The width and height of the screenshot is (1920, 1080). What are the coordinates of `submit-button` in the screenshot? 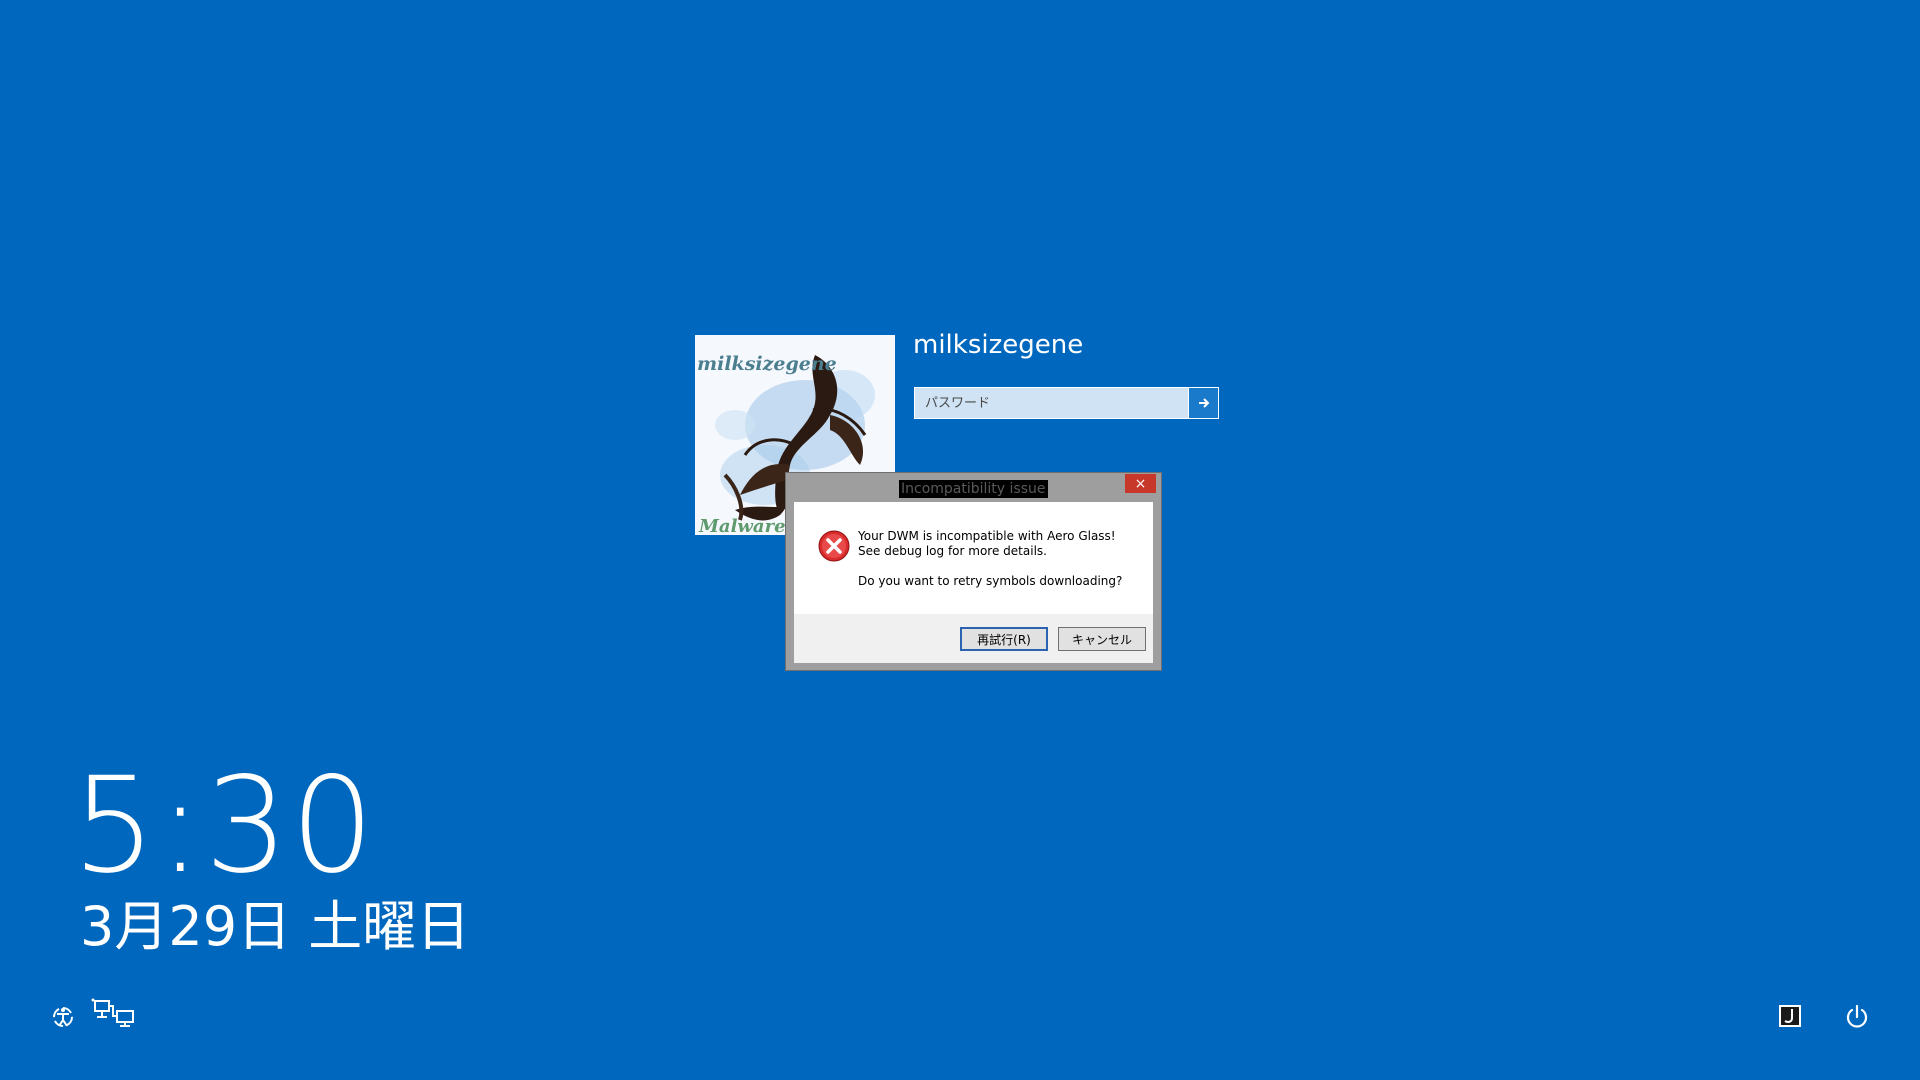 It's located at (1203, 403).